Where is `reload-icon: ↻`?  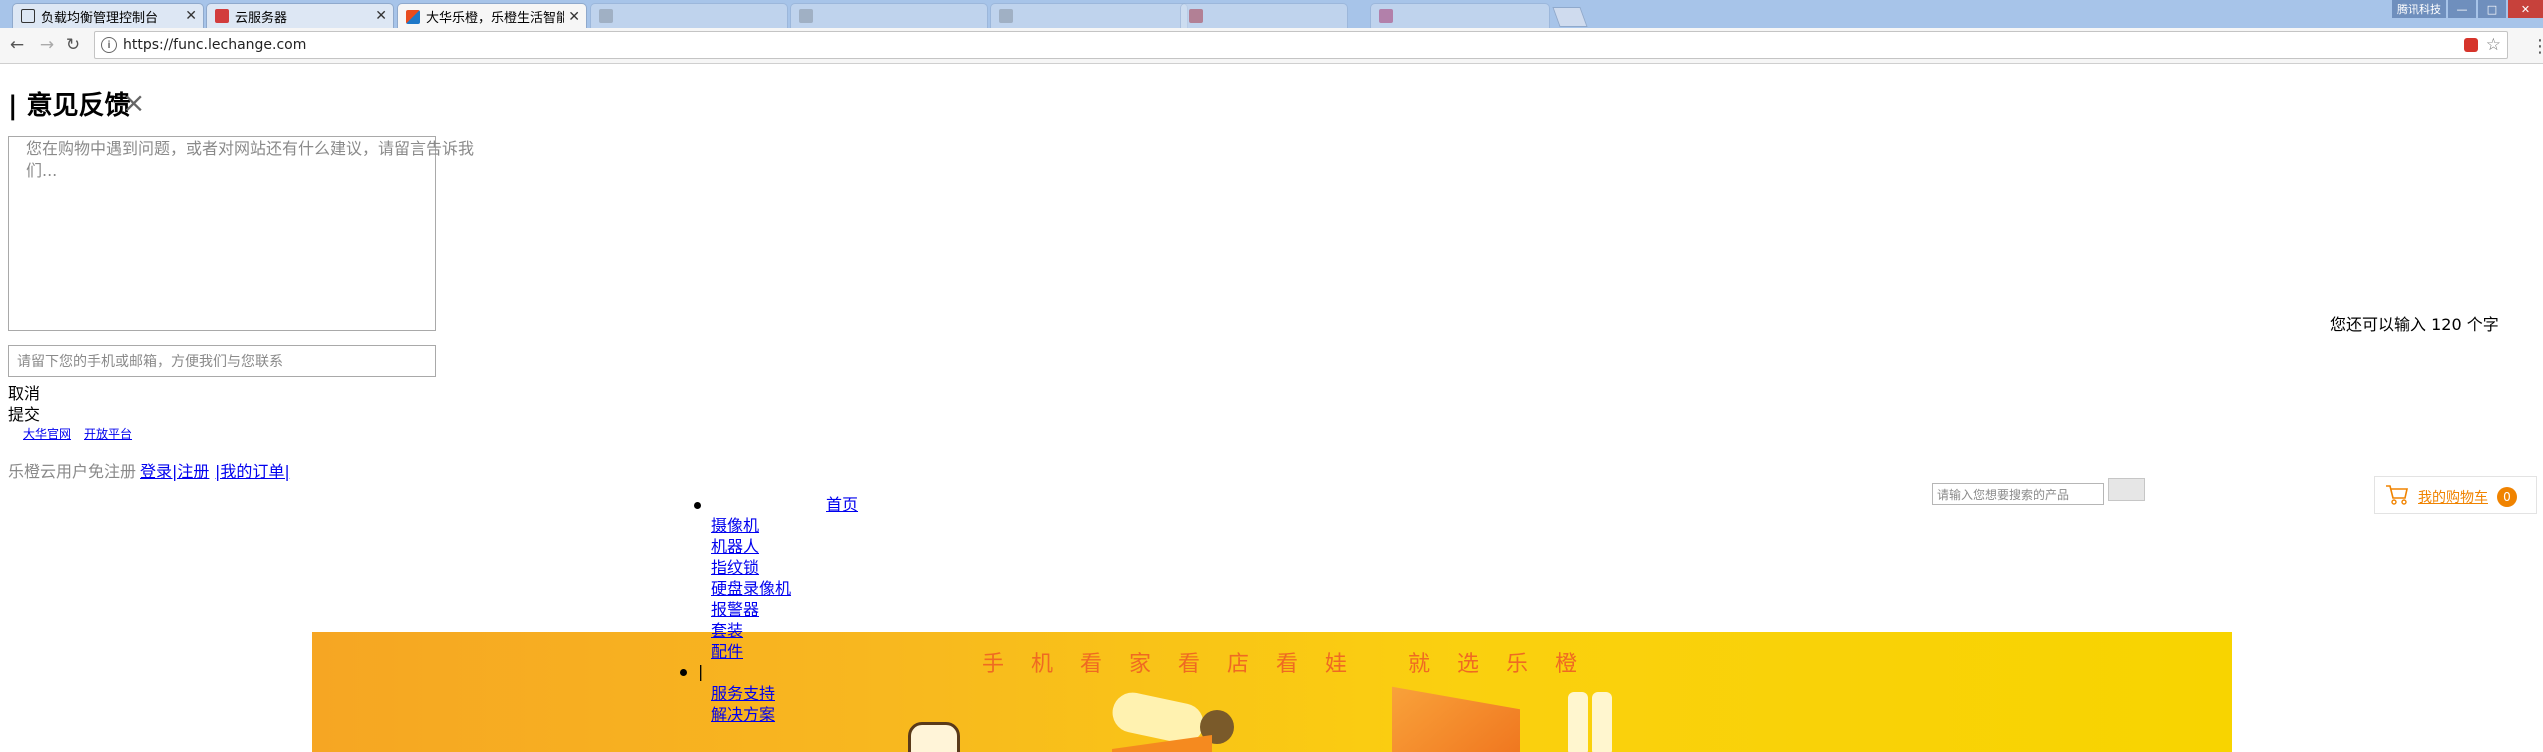
reload-icon: ↻ is located at coordinates (73, 45).